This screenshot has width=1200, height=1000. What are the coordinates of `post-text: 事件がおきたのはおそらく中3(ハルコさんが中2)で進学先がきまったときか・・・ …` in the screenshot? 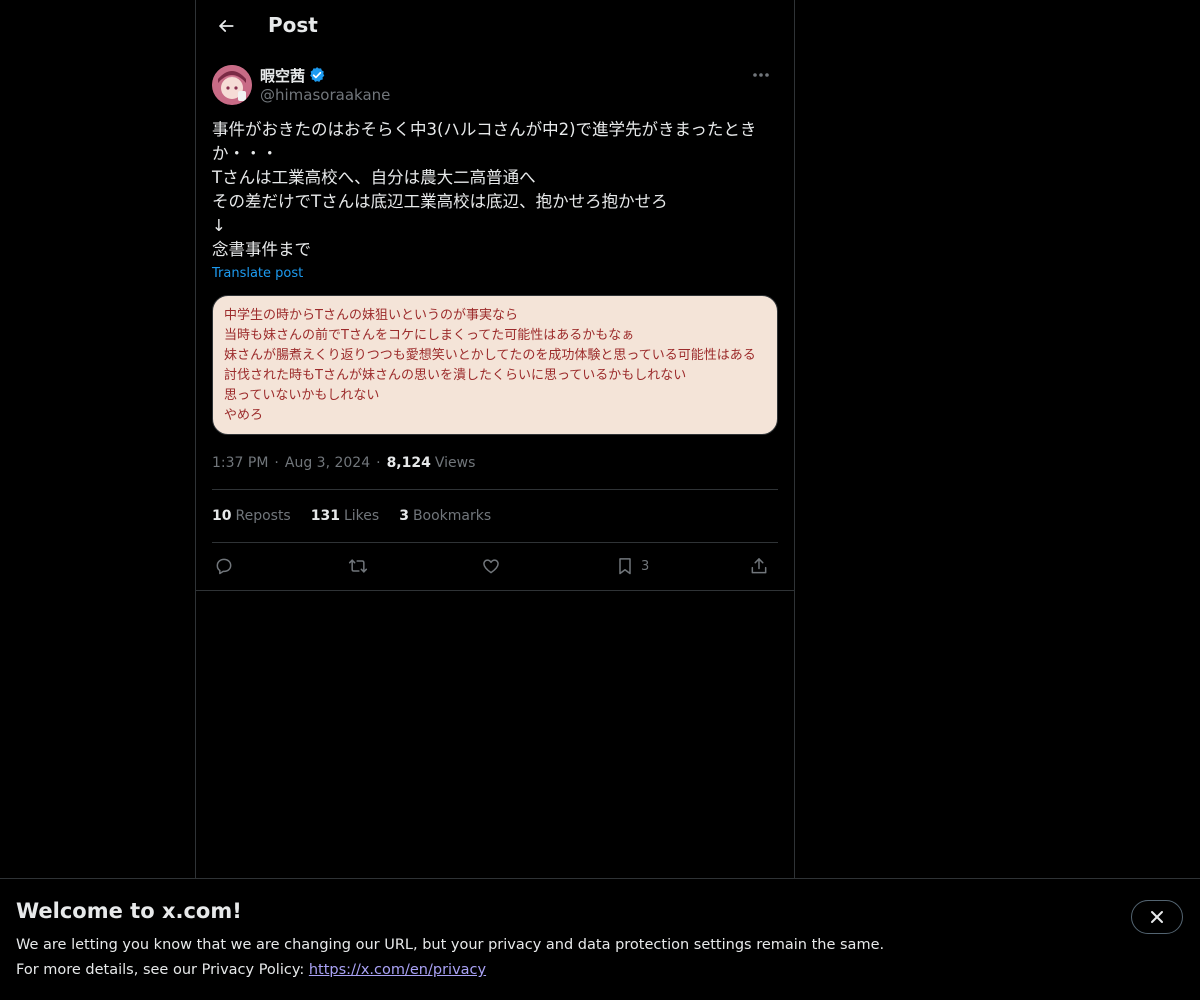 It's located at (484, 189).